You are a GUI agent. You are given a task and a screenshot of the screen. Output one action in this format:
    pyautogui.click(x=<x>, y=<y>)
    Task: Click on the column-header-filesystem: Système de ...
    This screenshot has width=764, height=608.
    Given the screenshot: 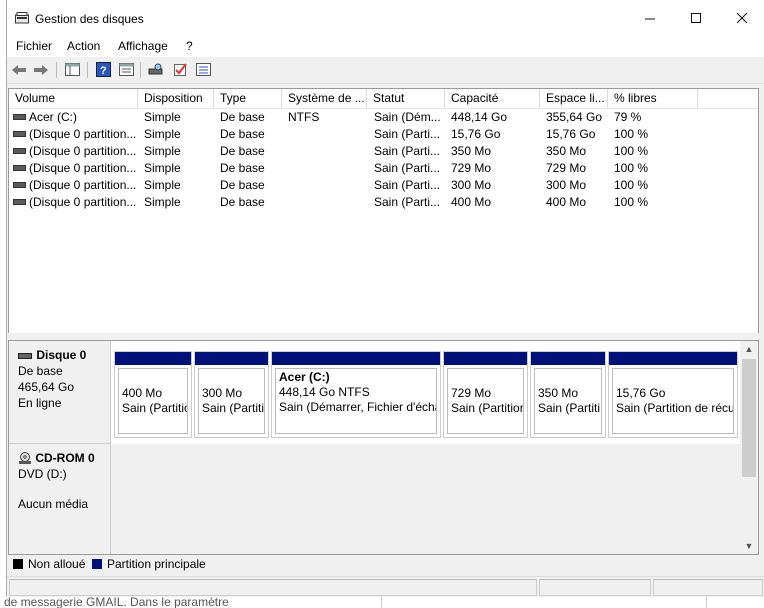 What is the action you would take?
    pyautogui.click(x=324, y=98)
    